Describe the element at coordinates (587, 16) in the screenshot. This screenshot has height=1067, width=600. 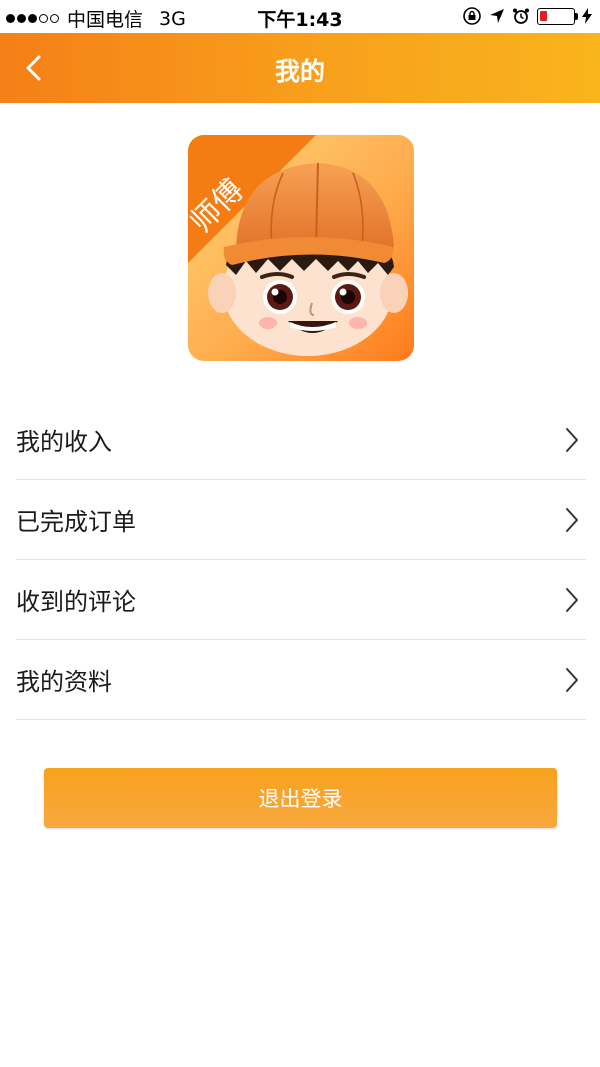
I see `charging-icon` at that location.